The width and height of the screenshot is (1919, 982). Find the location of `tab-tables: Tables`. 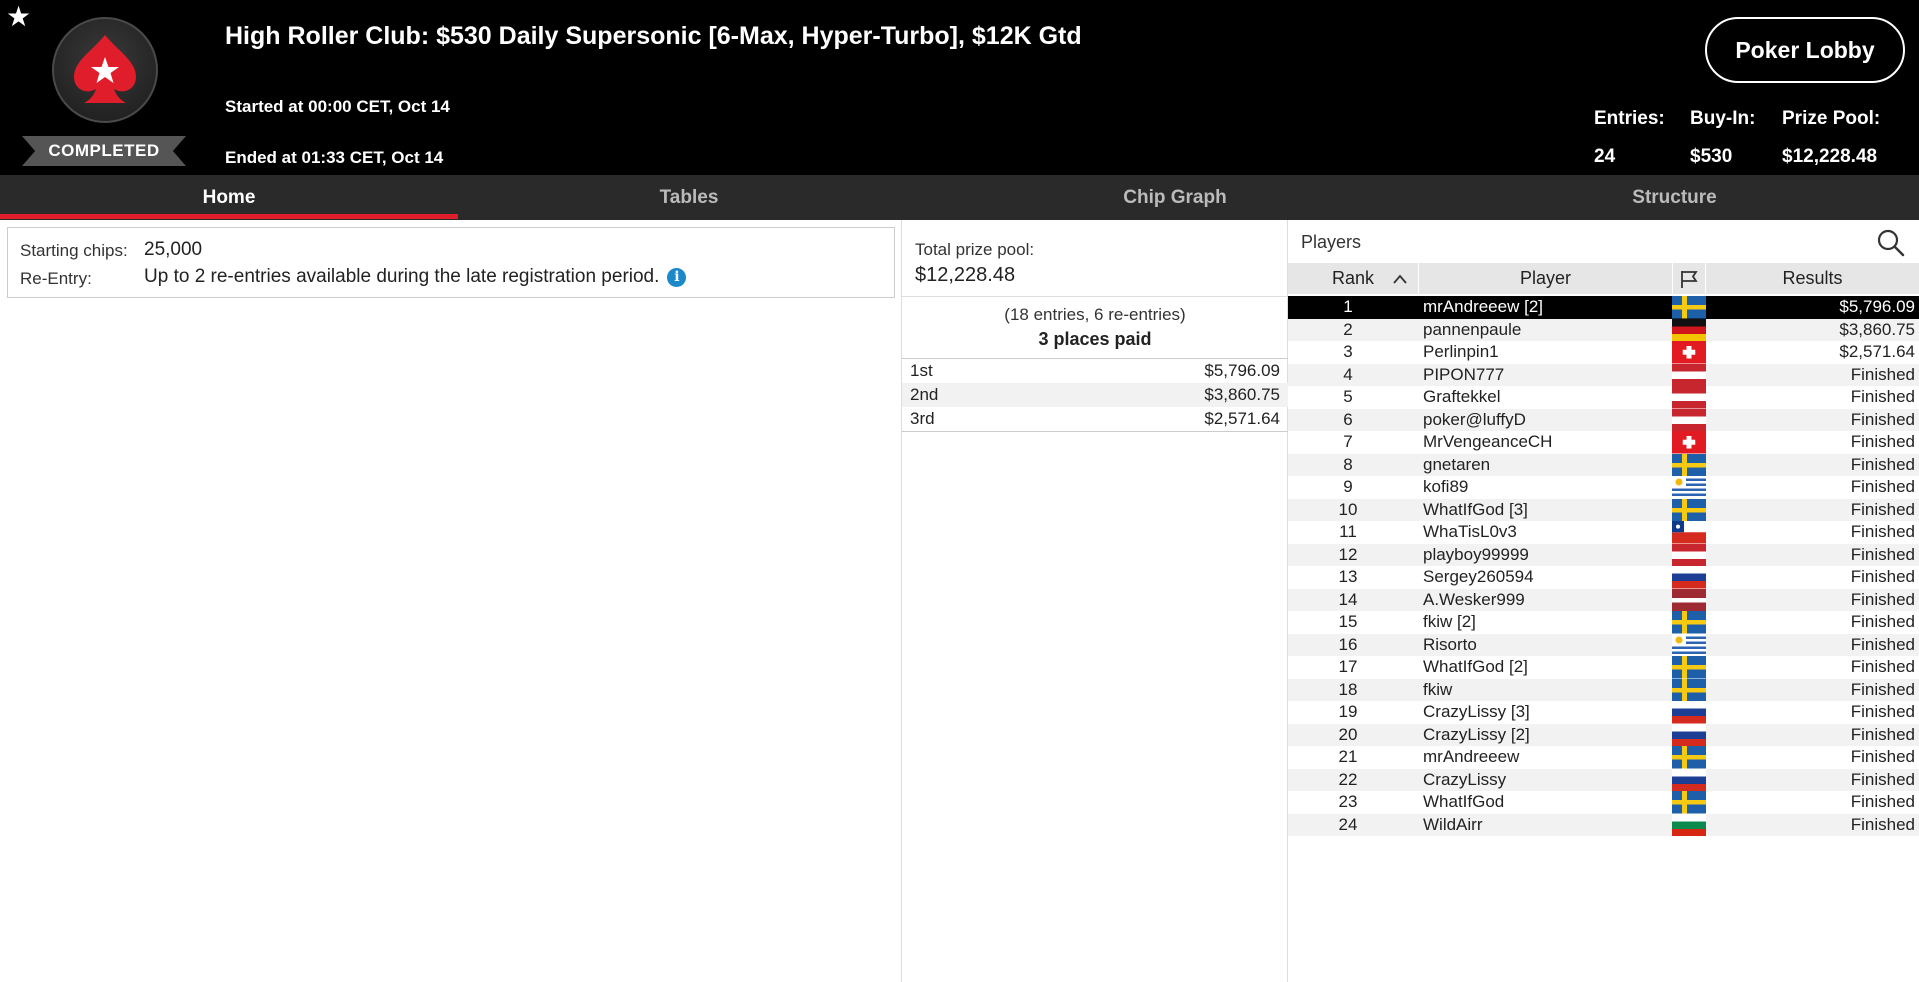

tab-tables: Tables is located at coordinates (689, 197).